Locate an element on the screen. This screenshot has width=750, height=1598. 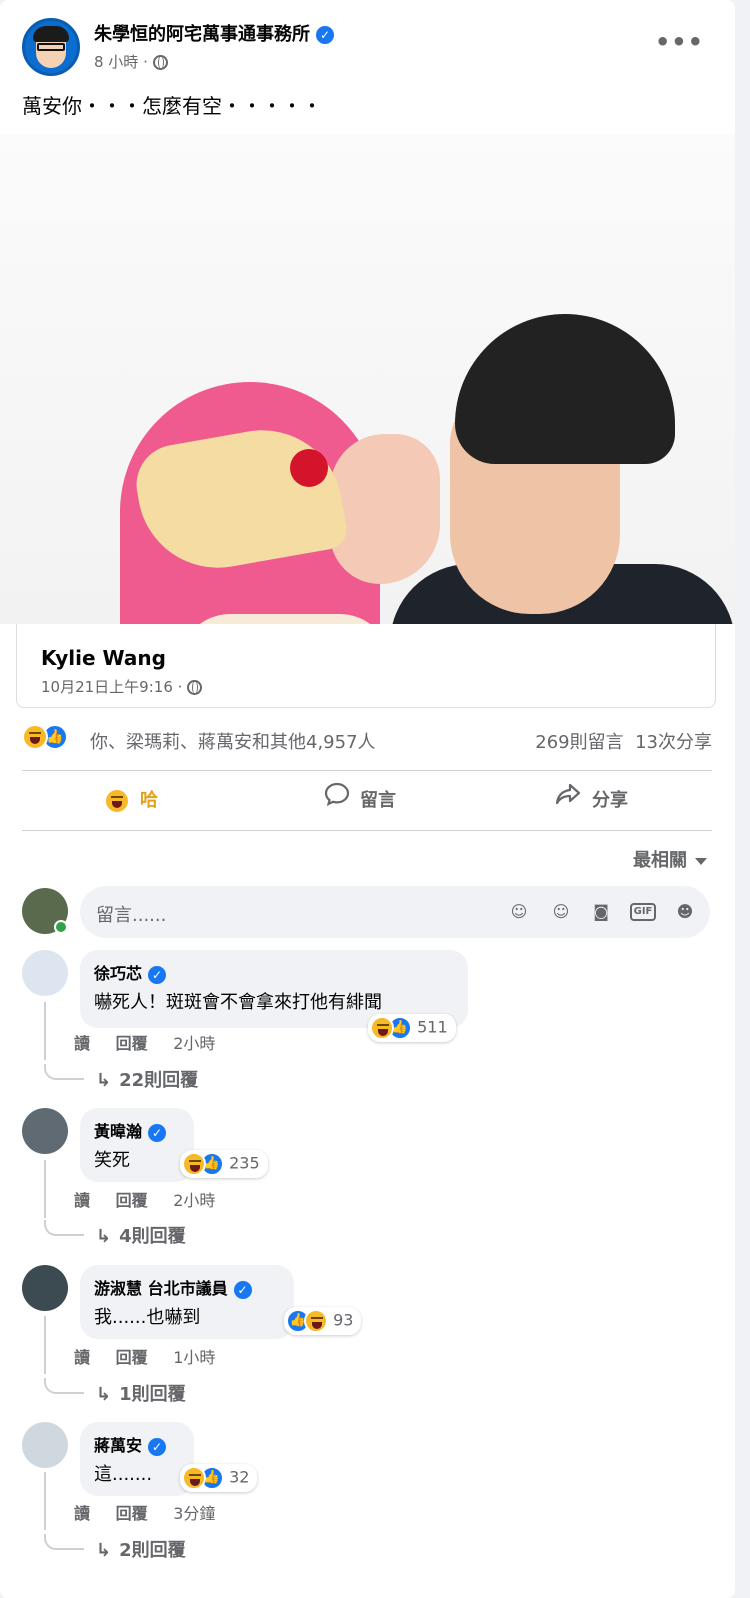
photo-shape is located at coordinates (565, 389).